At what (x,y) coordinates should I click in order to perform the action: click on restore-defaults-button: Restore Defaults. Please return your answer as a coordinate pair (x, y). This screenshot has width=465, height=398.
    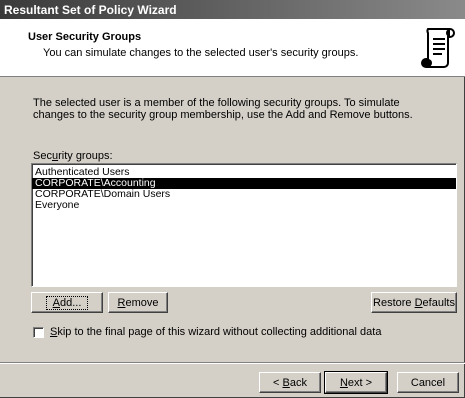
    Looking at the image, I should click on (414, 302).